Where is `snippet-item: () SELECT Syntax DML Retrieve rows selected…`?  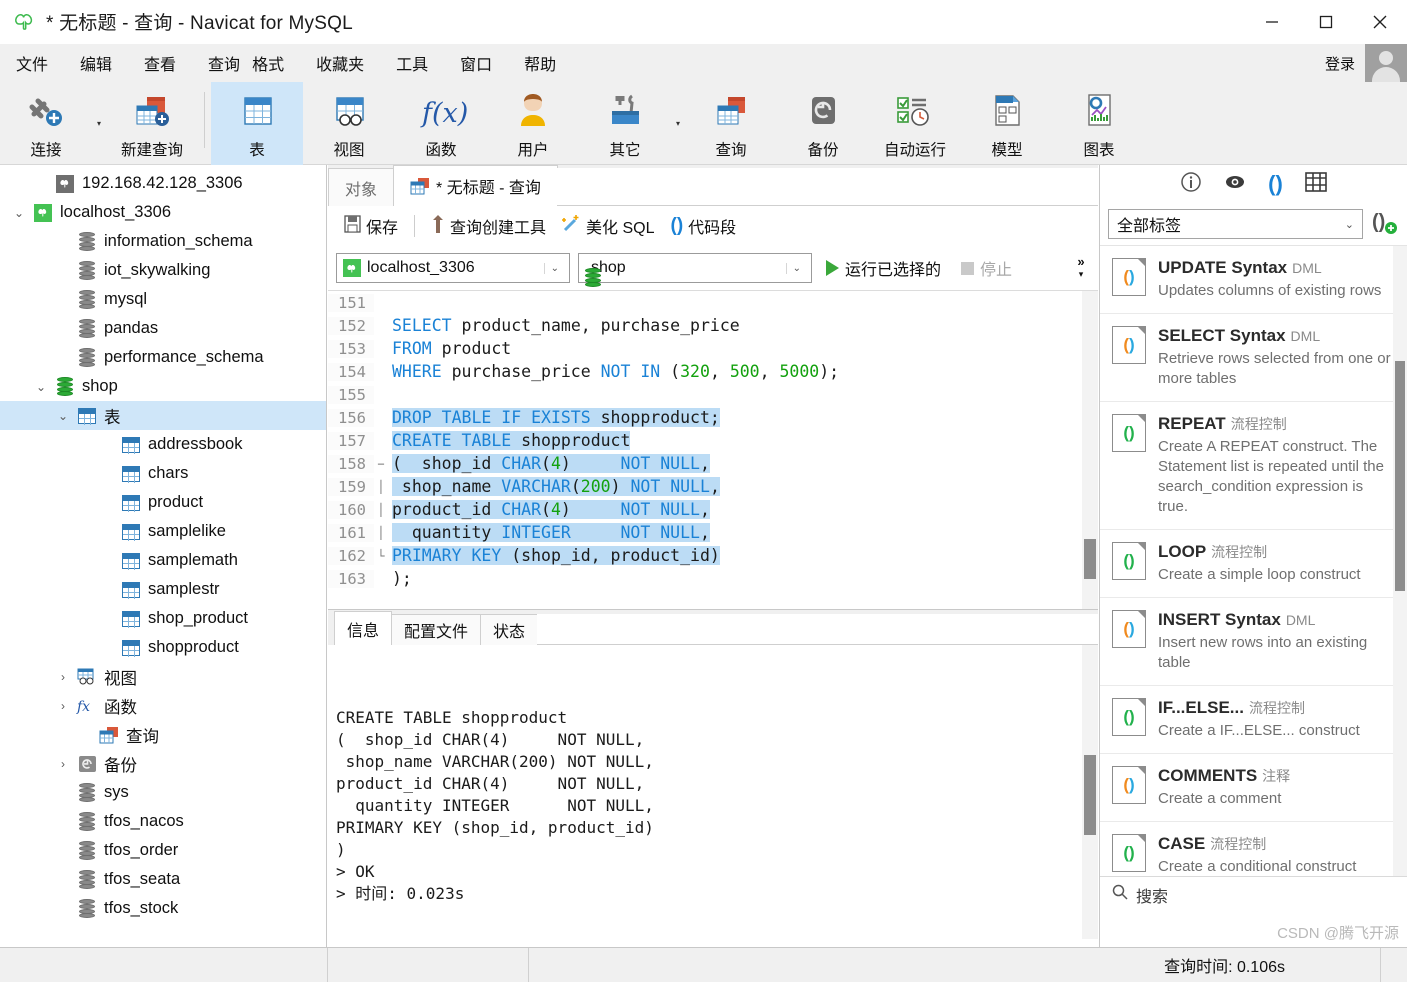
snippet-item: () SELECT Syntax DML Retrieve rows selected… is located at coordinates (1253, 358).